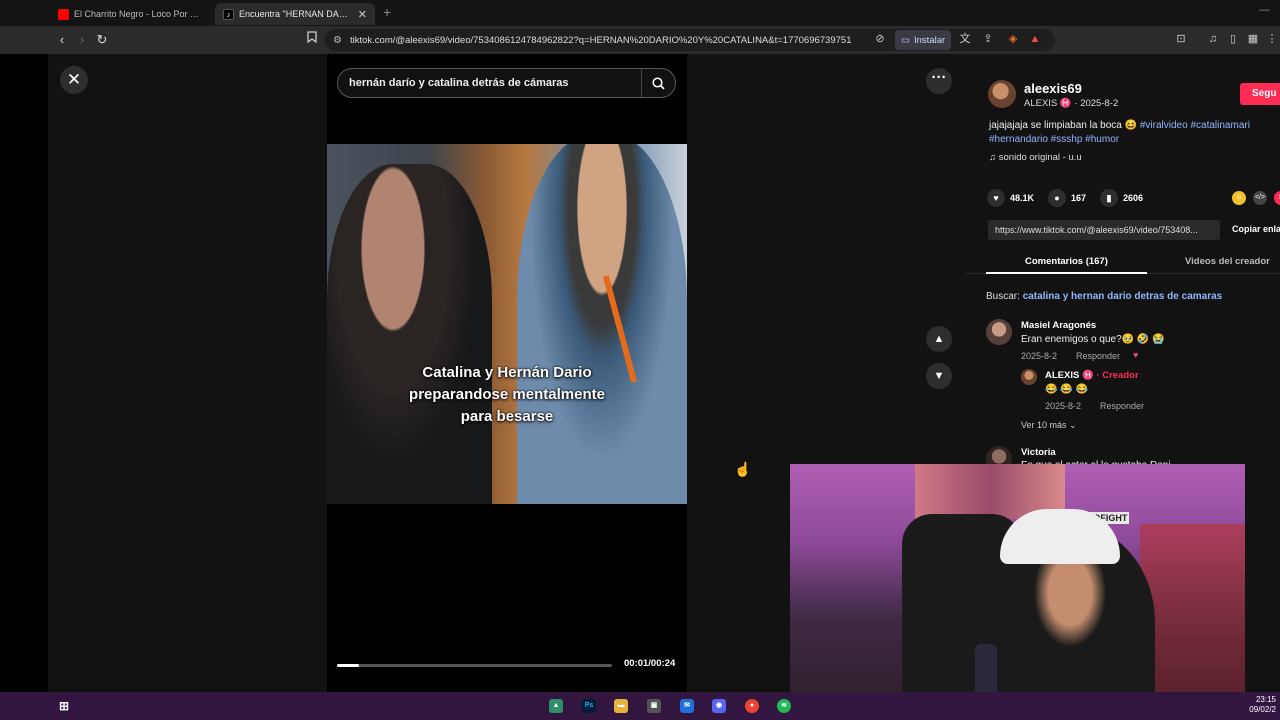  What do you see at coordinates (1233, 39) in the screenshot?
I see `sidebar-icon: ▯` at bounding box center [1233, 39].